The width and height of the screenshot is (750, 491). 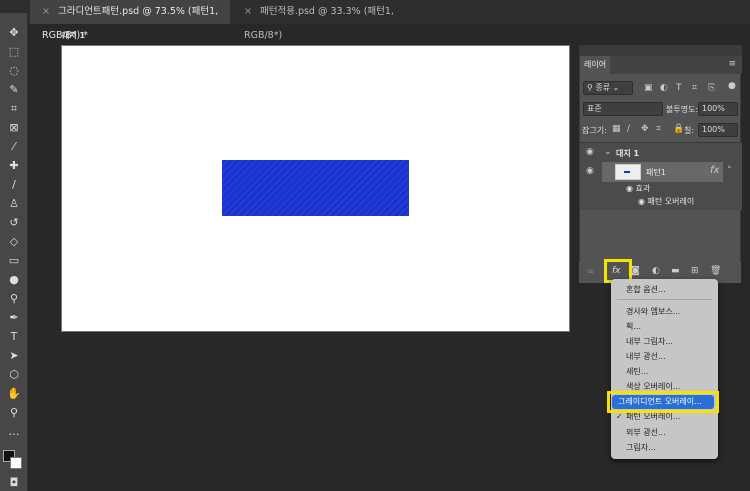 I want to click on type-filter-icon: T, so click(x=679, y=88).